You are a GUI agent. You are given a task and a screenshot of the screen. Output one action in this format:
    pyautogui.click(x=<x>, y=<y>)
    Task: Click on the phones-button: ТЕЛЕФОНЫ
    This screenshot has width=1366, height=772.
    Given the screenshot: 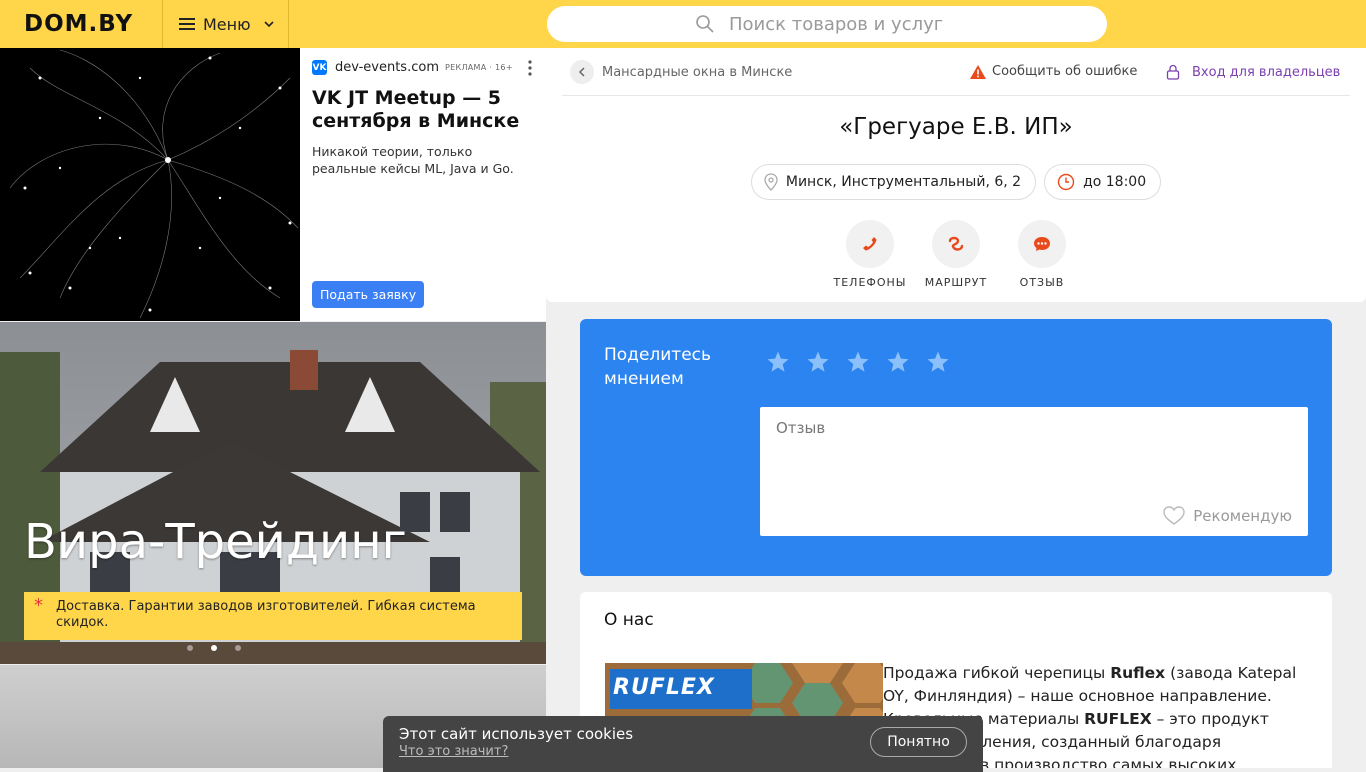 What is the action you would take?
    pyautogui.click(x=870, y=254)
    